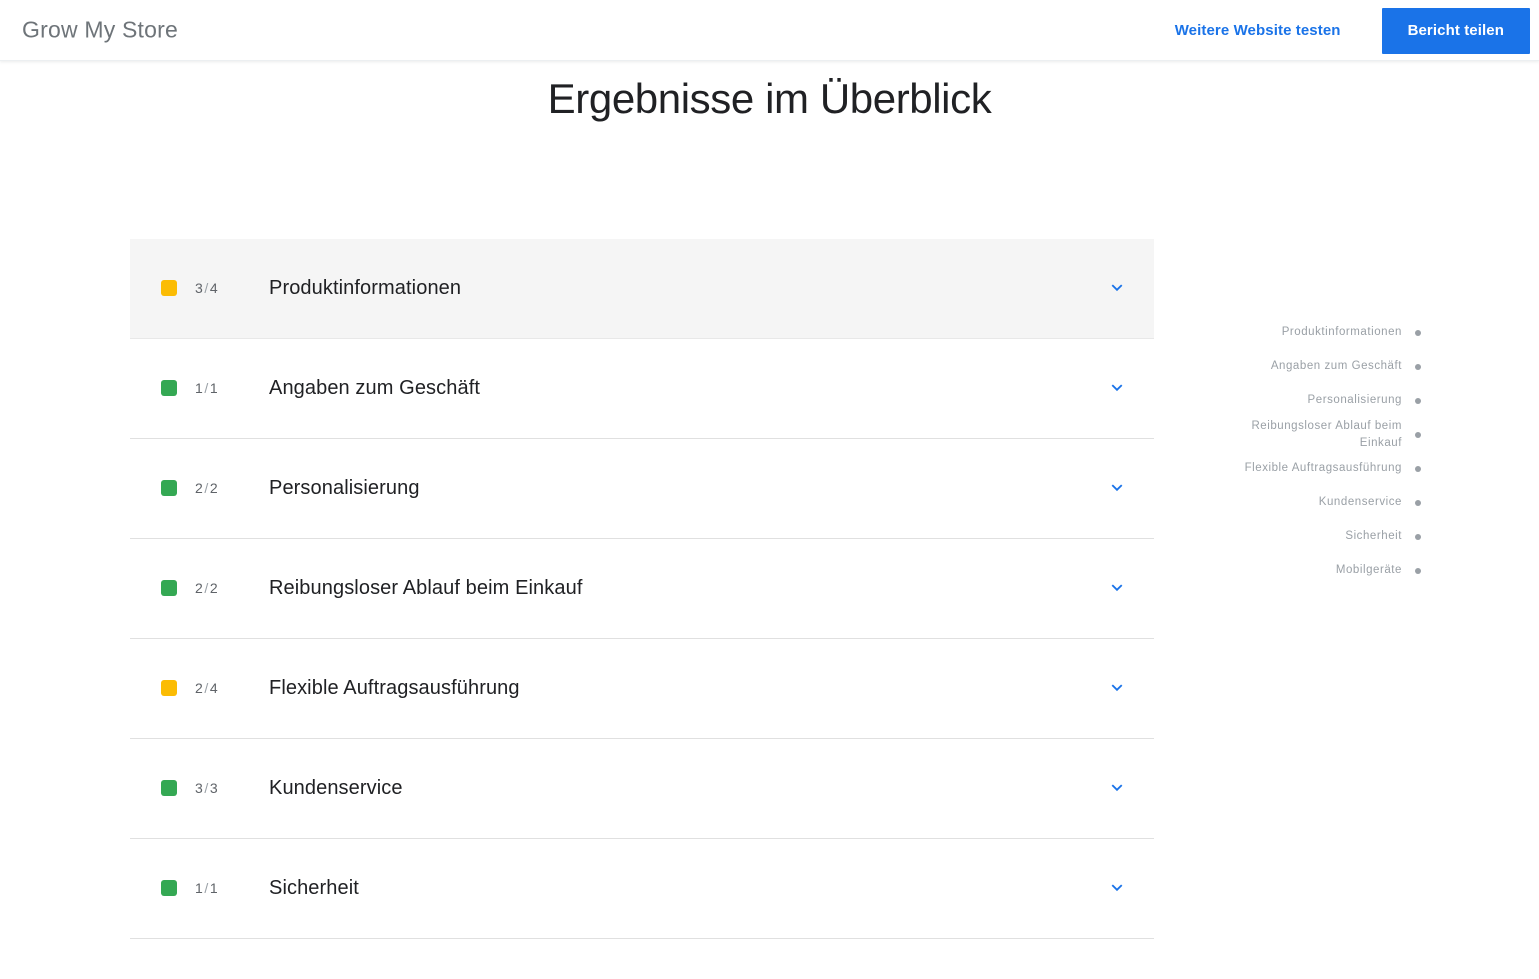 The height and width of the screenshot is (979, 1539). I want to click on section-nav-label: Personalisierung, so click(1354, 400).